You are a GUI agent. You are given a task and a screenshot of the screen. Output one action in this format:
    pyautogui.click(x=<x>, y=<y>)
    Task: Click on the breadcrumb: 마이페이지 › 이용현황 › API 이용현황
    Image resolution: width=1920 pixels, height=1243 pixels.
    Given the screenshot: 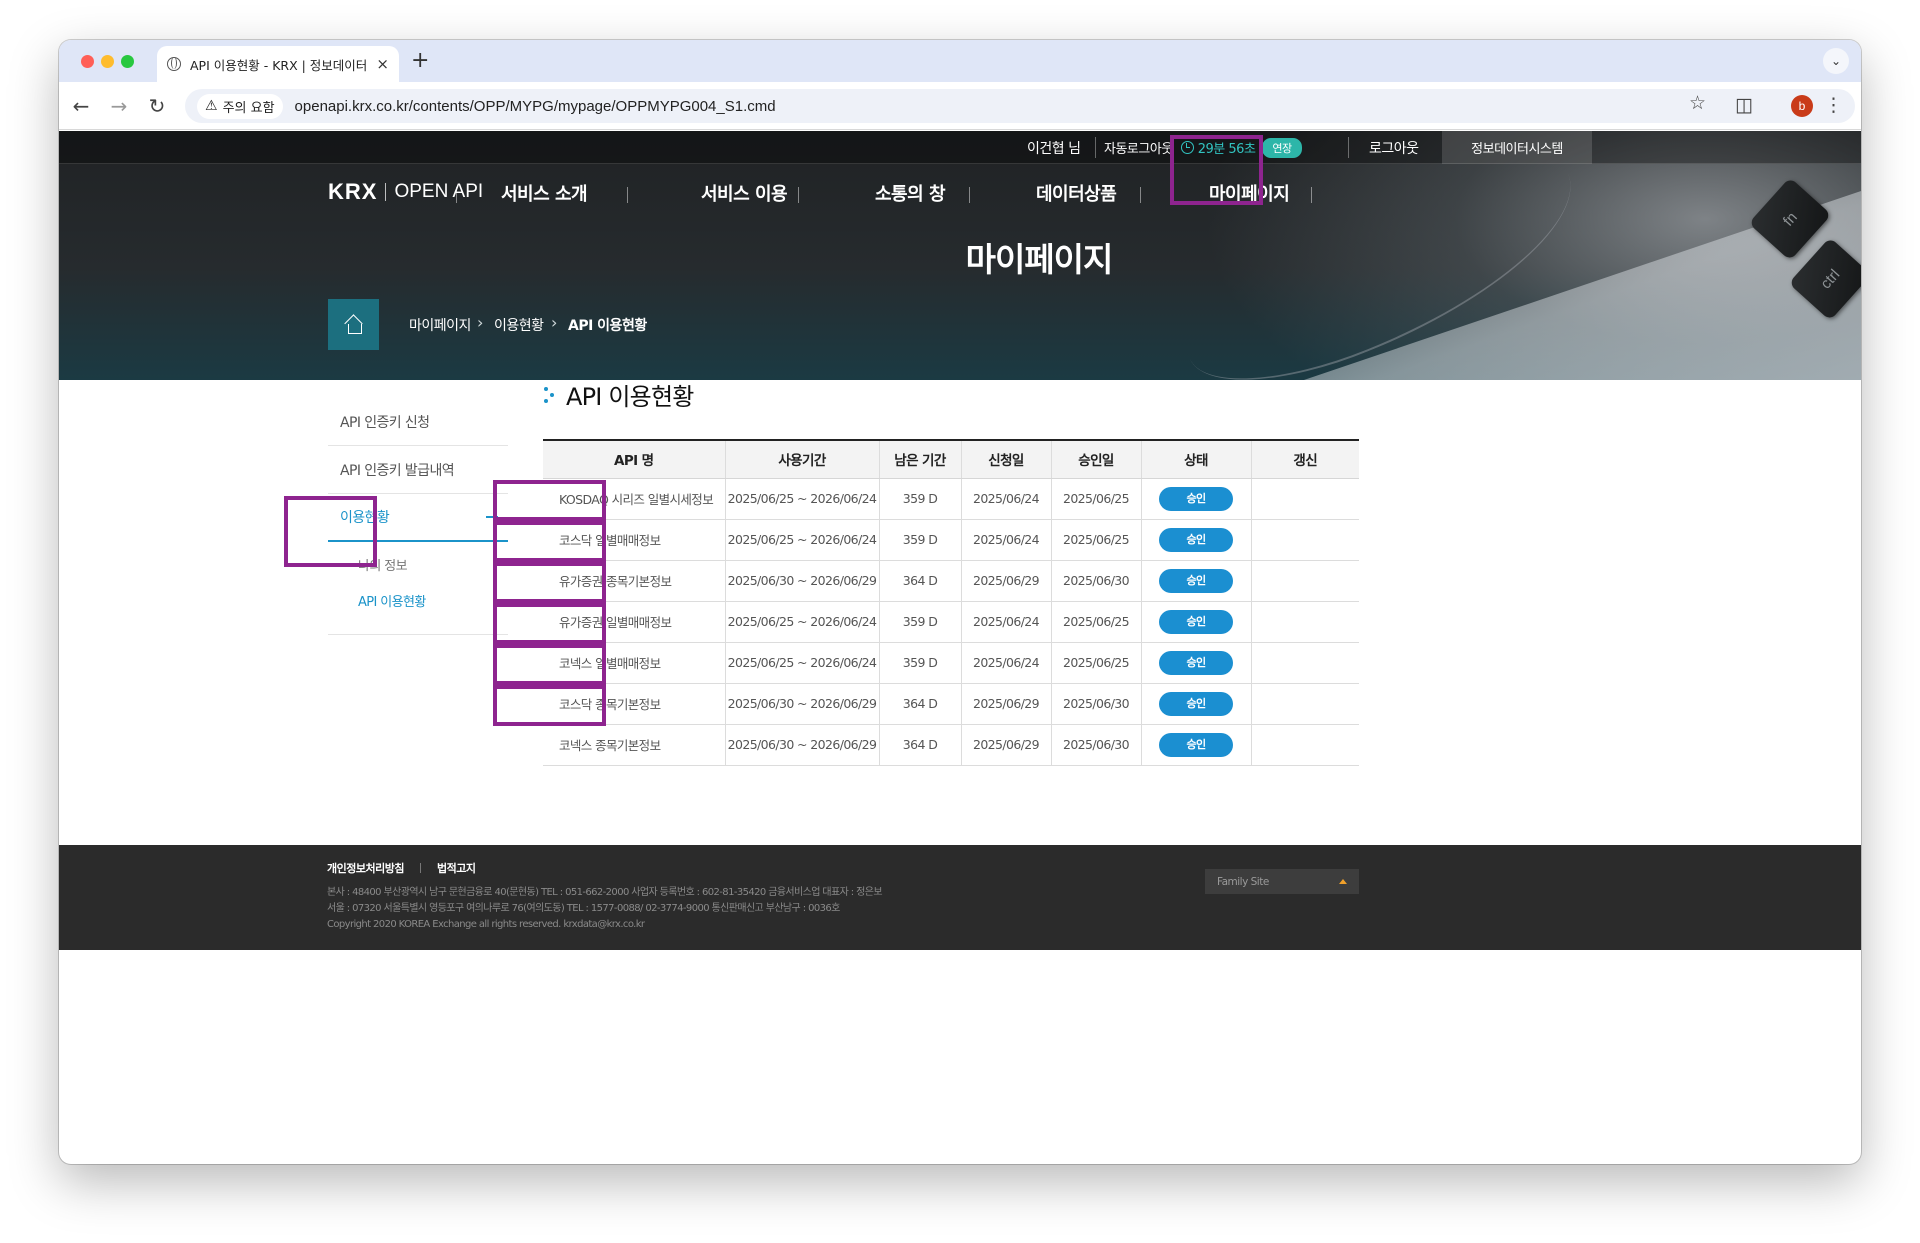 What is the action you would take?
    pyautogui.click(x=1094, y=324)
    